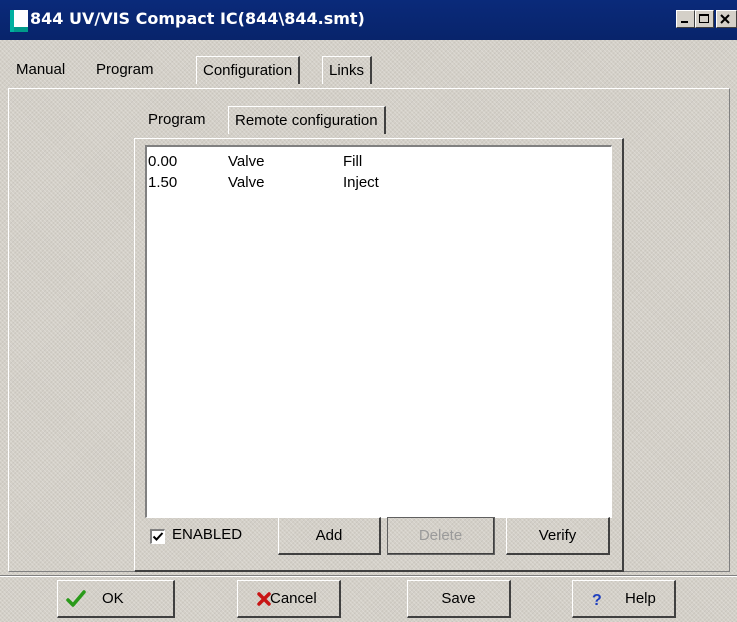 This screenshot has height=622, width=737. Describe the element at coordinates (685, 19) in the screenshot. I see `minimize-button` at that location.